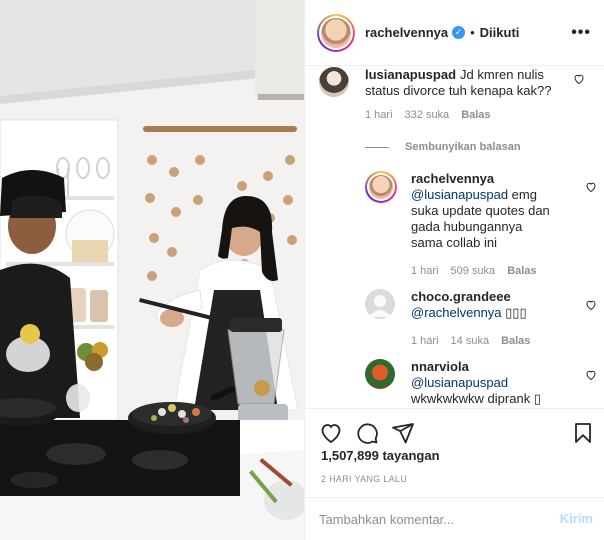 This screenshot has width=604, height=540. I want to click on reply-likes: 14 suka, so click(470, 341).